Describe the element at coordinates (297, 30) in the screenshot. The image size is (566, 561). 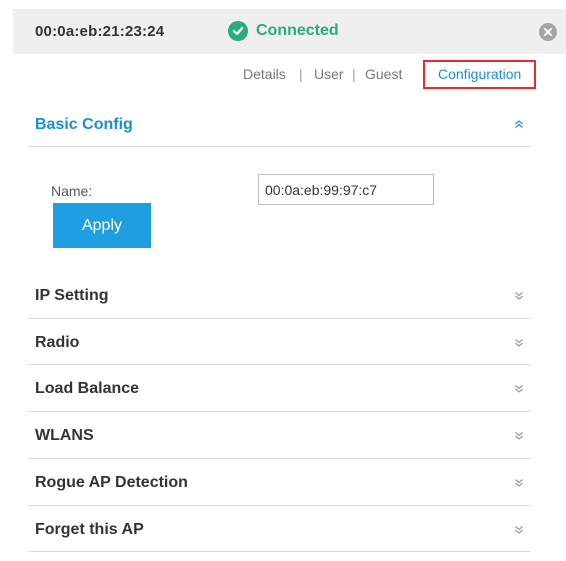
I see `status-text: Connected` at that location.